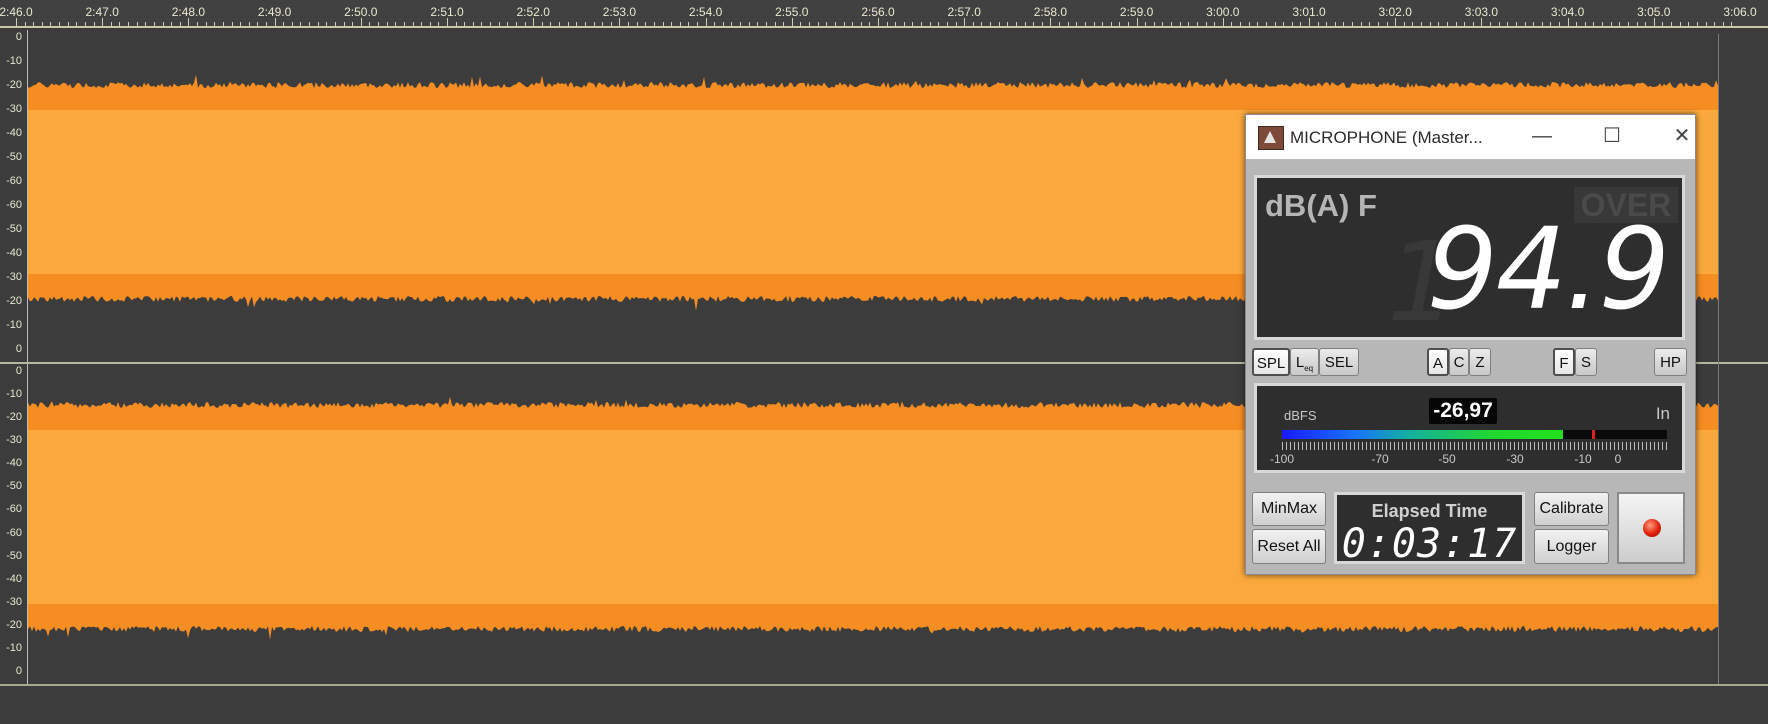  I want to click on elapsed-time-label: Elapsed Time, so click(1429, 511).